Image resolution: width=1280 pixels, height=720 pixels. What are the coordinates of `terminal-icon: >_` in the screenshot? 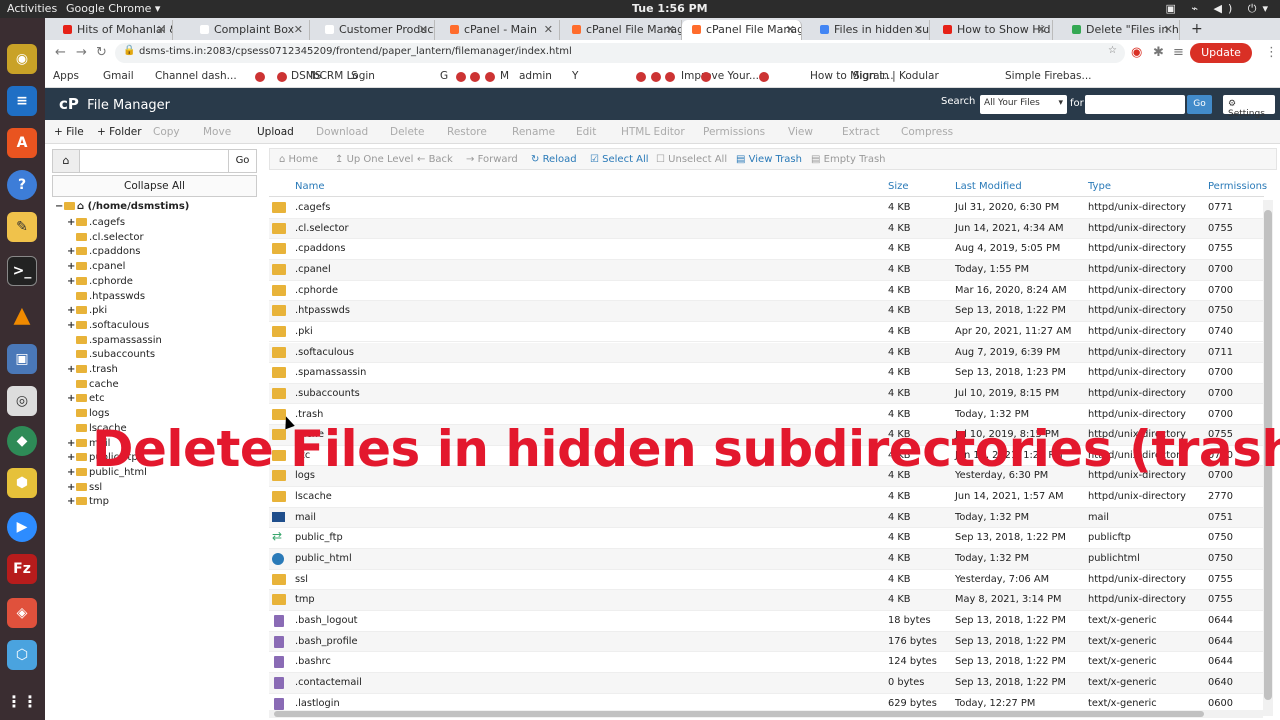 It's located at (22, 271).